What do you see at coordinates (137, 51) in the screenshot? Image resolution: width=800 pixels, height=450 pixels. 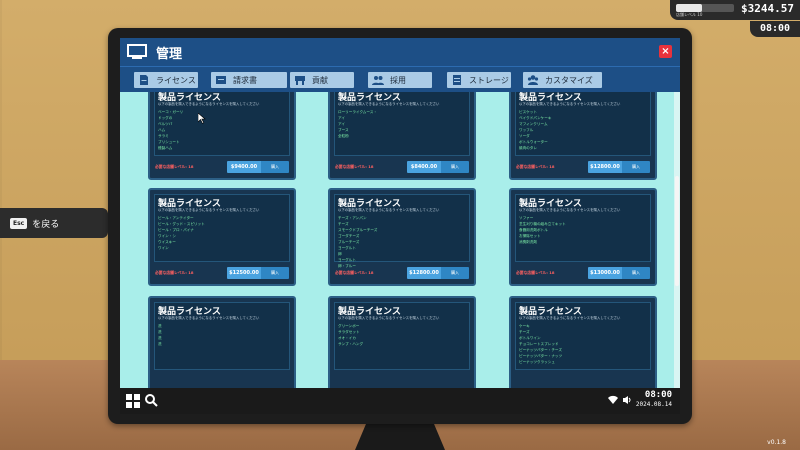 I see `computer-icon` at bounding box center [137, 51].